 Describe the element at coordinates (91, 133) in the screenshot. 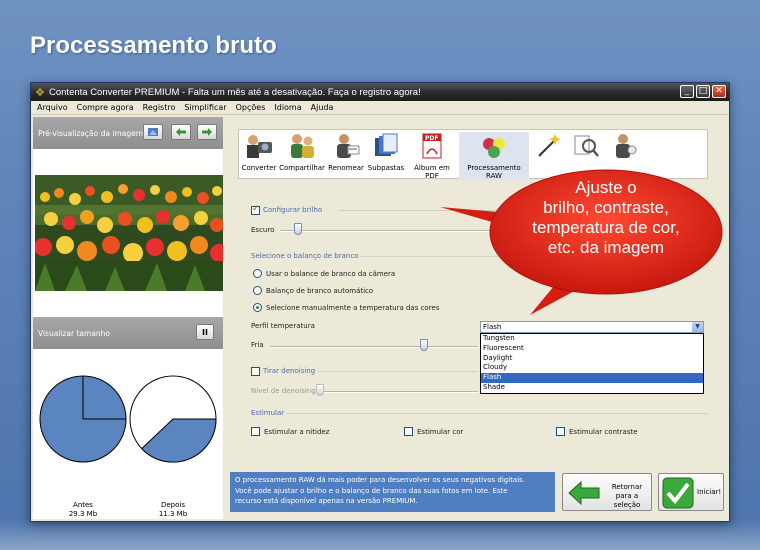

I see `preview-header-label: Pré-visualização da imagem` at that location.